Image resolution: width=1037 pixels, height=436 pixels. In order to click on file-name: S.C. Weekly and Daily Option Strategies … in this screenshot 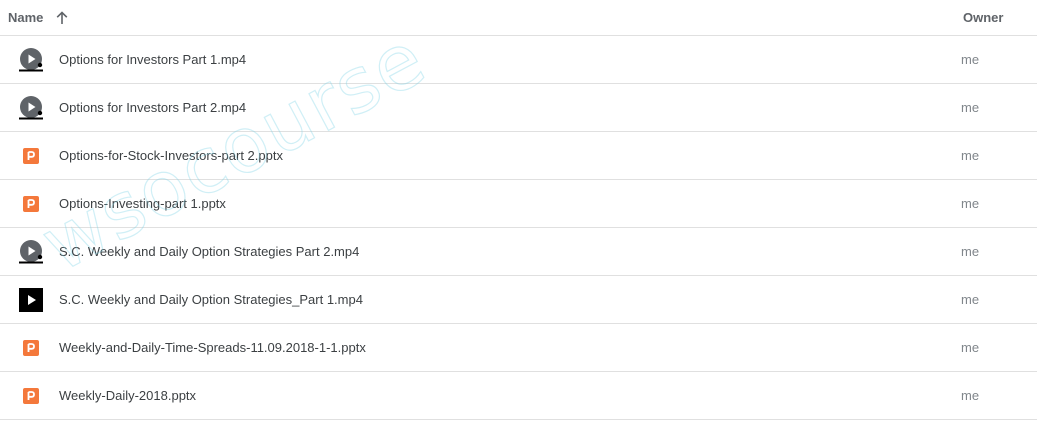, I will do `click(209, 251)`.